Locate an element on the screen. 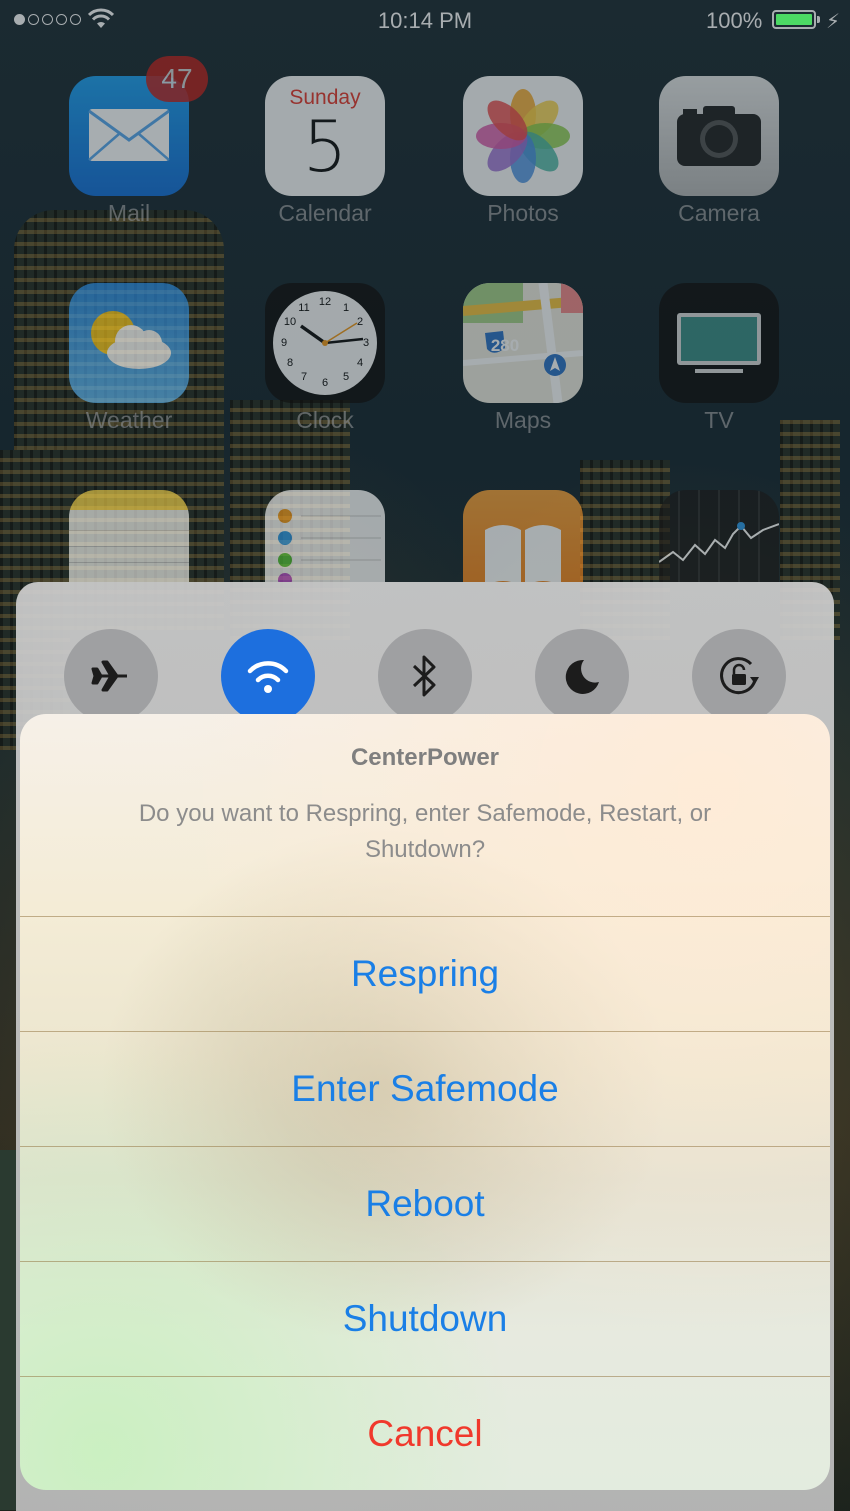 Image resolution: width=850 pixels, height=1511 pixels. rotation-lock-toggle is located at coordinates (739, 676).